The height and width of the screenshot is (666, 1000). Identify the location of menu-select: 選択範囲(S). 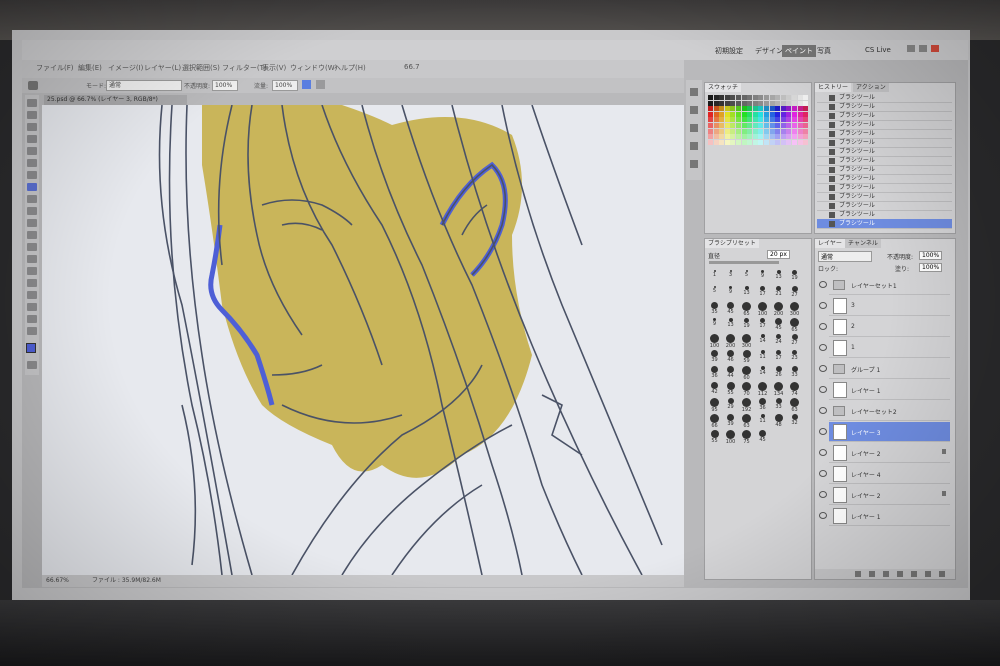
(201, 68).